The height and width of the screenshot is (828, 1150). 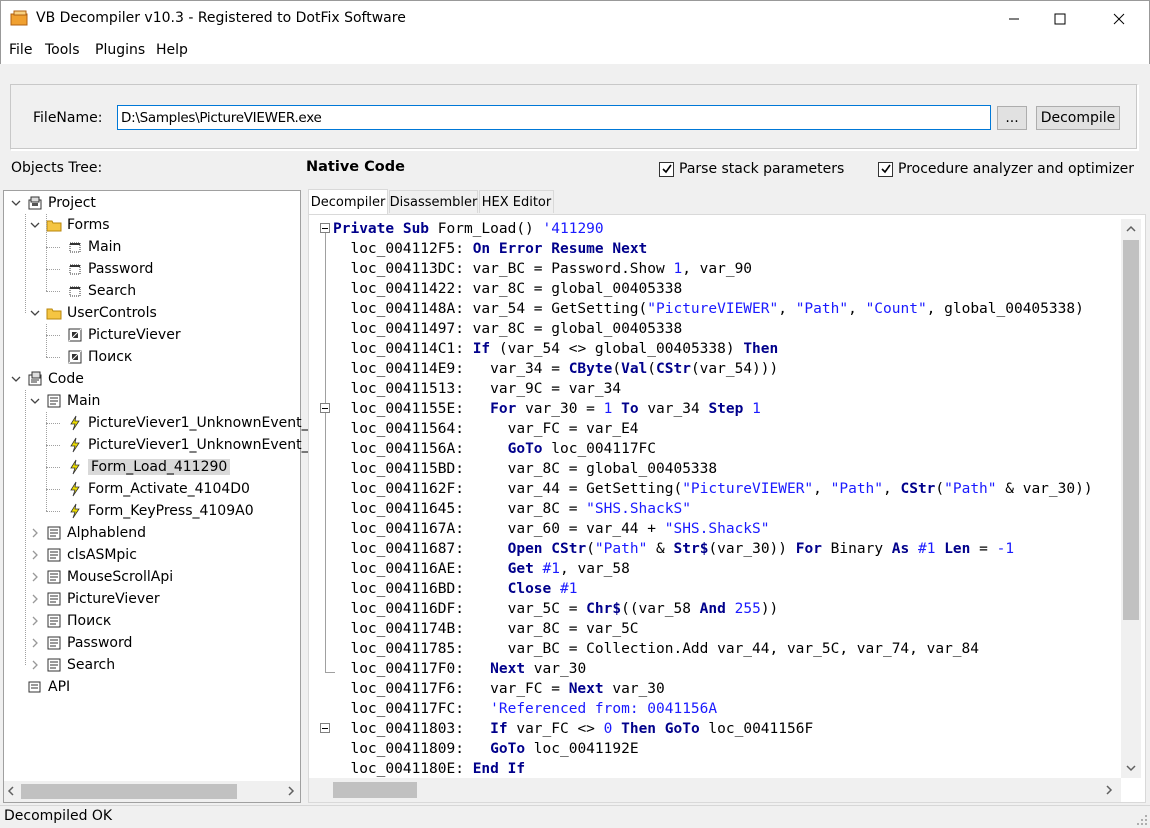 What do you see at coordinates (96, 533) in the screenshot?
I see `tree-item: Alphablend` at bounding box center [96, 533].